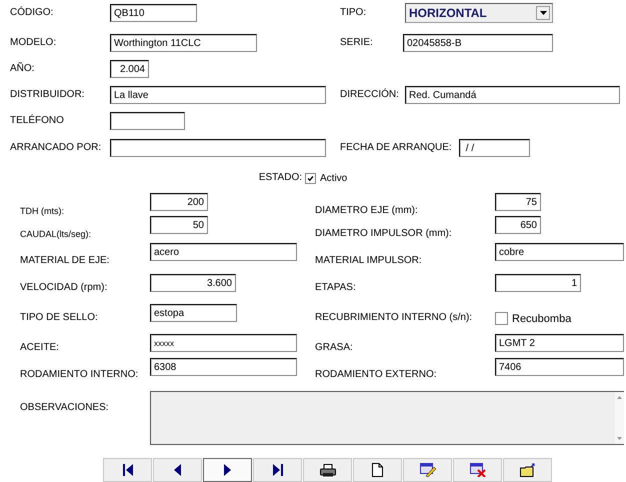 This screenshot has height=482, width=626. What do you see at coordinates (129, 69) in the screenshot?
I see `text-field: 2.004` at bounding box center [129, 69].